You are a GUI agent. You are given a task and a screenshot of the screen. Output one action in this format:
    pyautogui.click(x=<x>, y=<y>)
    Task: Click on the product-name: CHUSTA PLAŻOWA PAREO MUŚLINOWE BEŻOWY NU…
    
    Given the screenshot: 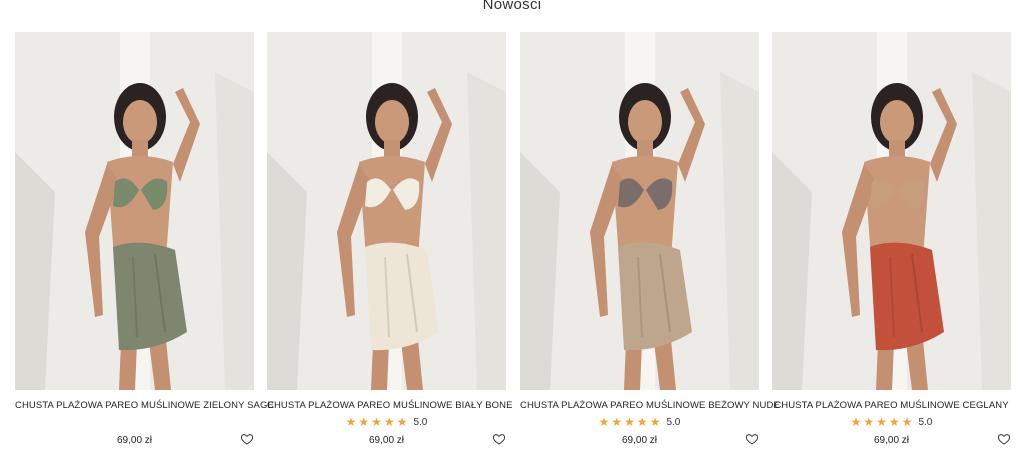 What is the action you would take?
    pyautogui.click(x=650, y=405)
    